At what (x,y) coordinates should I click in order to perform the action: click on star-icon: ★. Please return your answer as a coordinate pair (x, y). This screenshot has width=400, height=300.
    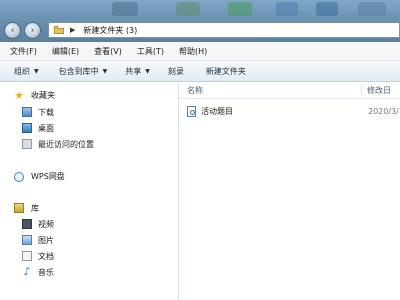
    Looking at the image, I should click on (19, 95).